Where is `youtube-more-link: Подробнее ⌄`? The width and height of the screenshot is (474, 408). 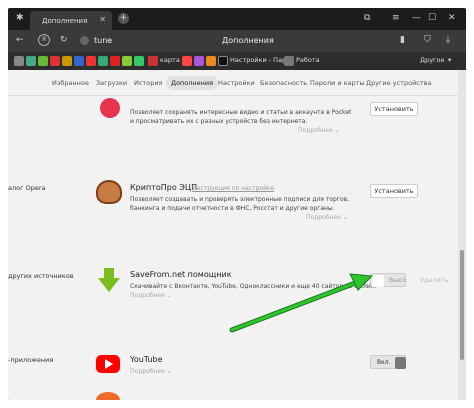
youtube-more-link: Подробнее ⌄ is located at coordinates (151, 371).